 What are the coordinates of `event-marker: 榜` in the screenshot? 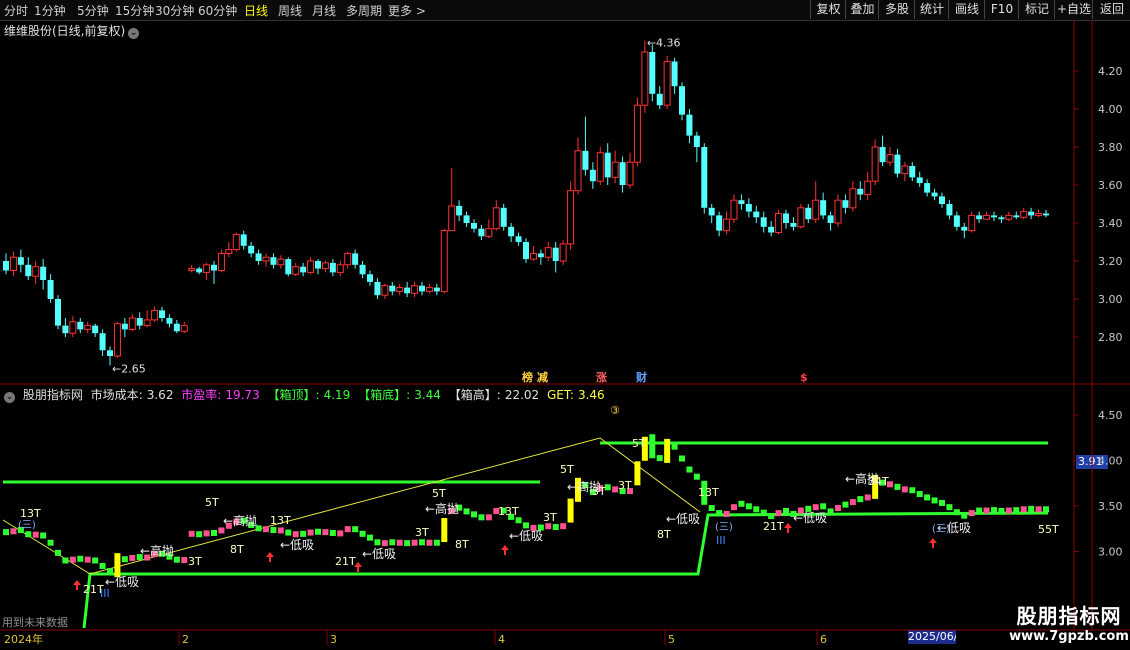 It's located at (527, 377).